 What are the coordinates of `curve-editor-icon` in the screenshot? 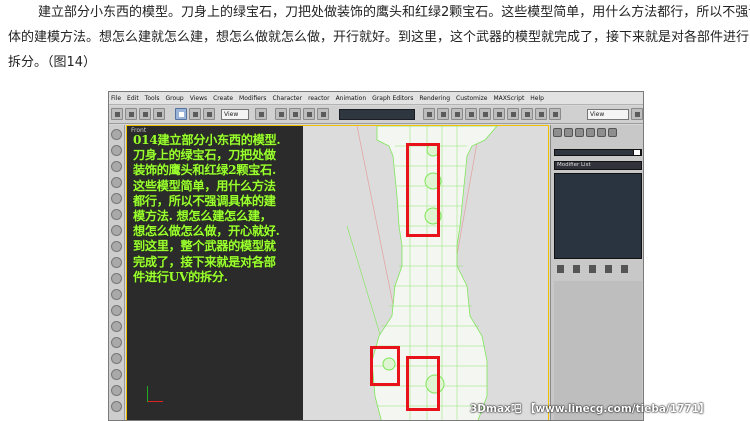 It's located at (471, 114).